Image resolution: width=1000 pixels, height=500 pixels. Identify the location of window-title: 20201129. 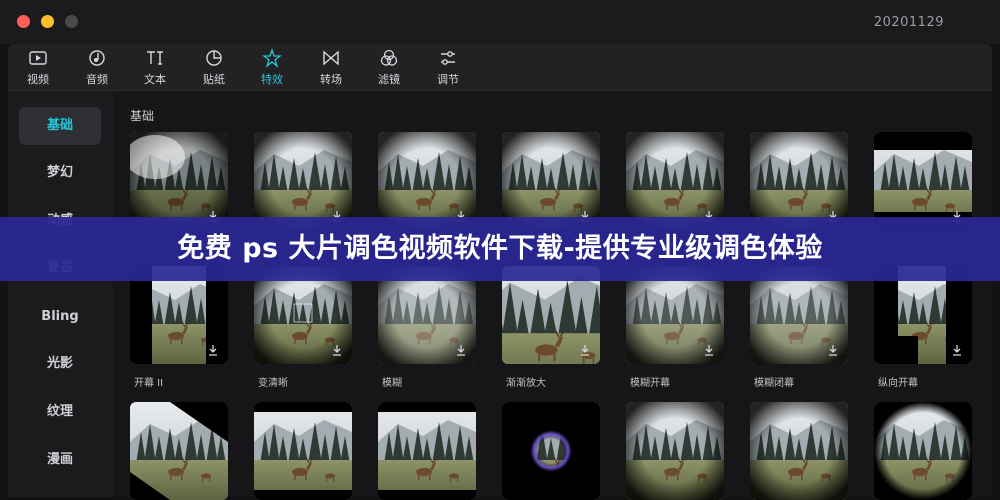
(908, 22).